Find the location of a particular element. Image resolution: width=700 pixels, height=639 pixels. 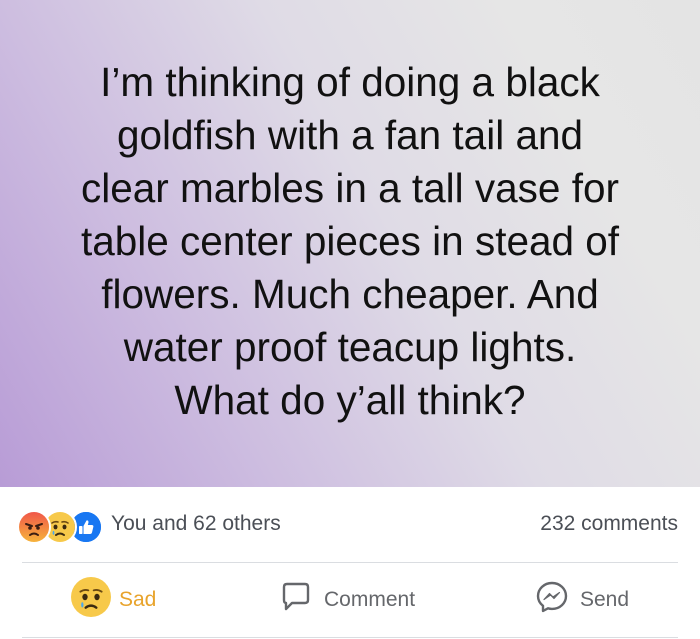

comment-label: Comment is located at coordinates (370, 599).